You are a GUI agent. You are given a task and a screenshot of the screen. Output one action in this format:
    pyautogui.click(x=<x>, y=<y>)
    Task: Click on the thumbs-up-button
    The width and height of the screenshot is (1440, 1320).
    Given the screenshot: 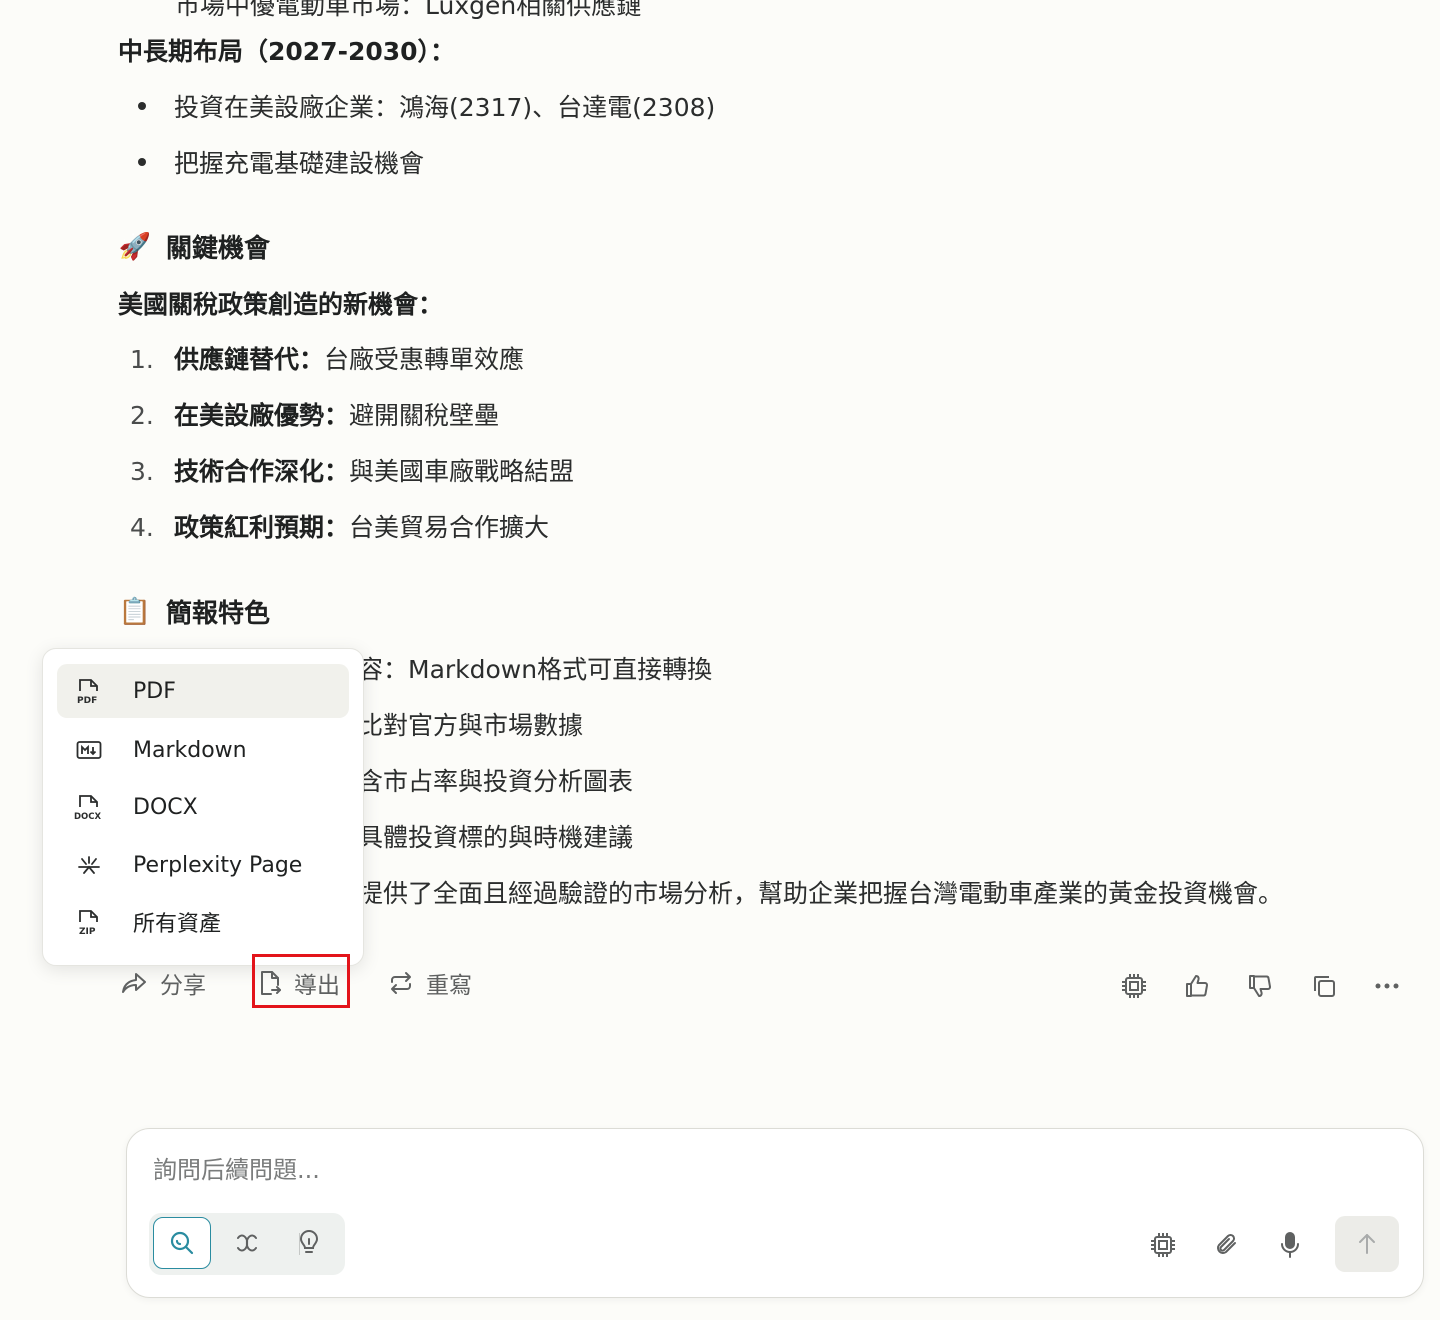 What is the action you would take?
    pyautogui.click(x=1197, y=986)
    